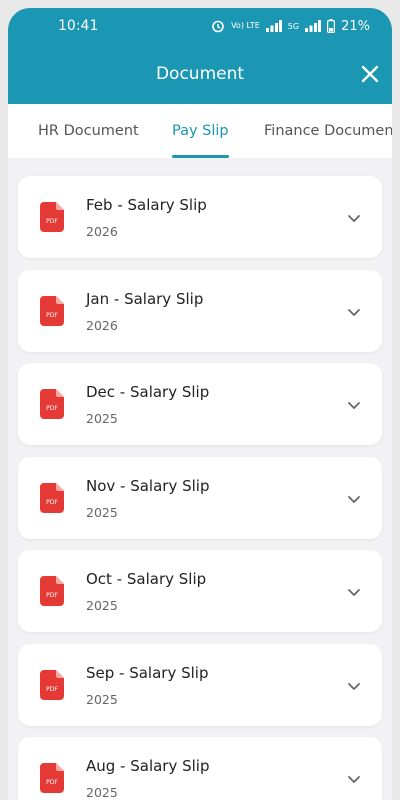 This screenshot has height=800, width=400. I want to click on battery-percent: 21%, so click(355, 26).